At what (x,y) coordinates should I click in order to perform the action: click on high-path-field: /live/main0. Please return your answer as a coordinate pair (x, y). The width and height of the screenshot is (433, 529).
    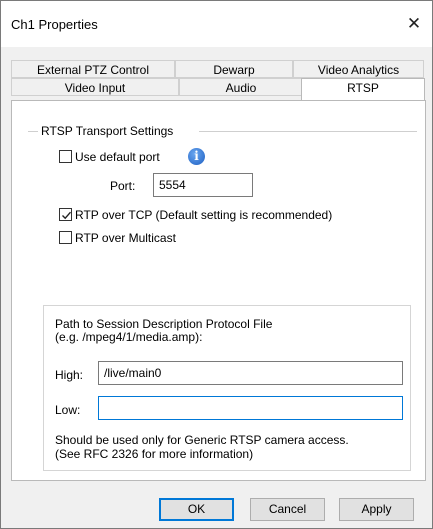
    Looking at the image, I should click on (250, 373).